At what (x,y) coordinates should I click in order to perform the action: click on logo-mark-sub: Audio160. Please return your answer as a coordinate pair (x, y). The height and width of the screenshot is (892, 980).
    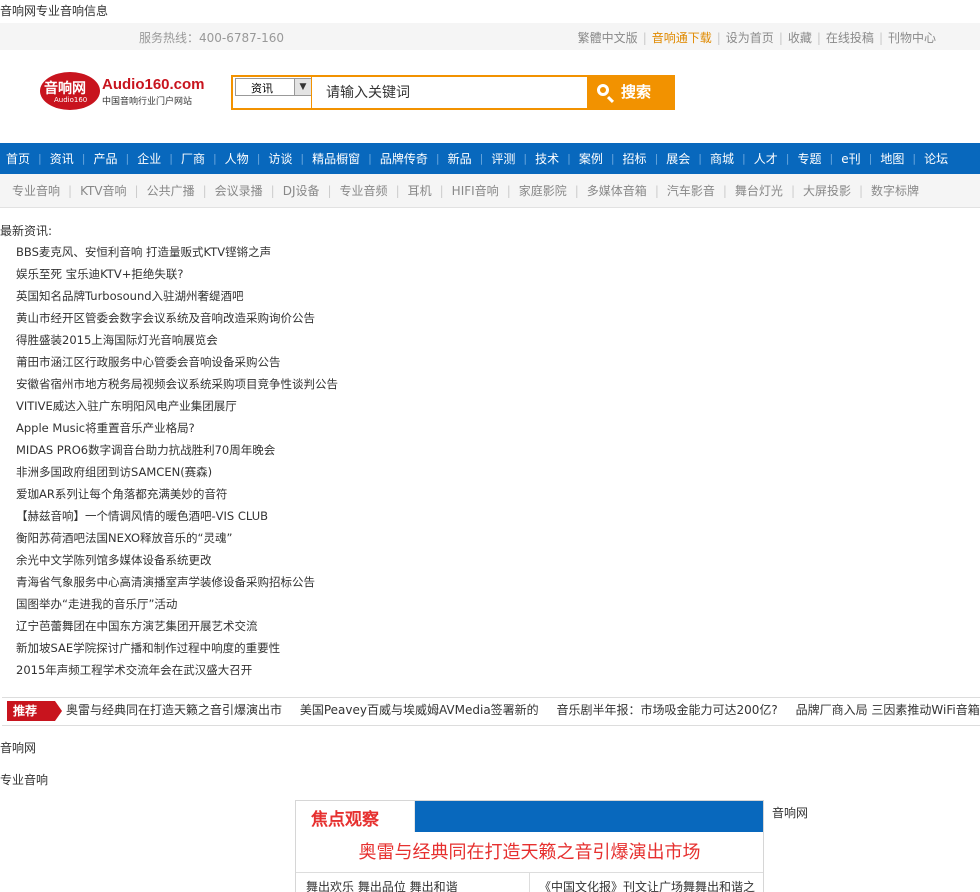
    Looking at the image, I should click on (71, 100).